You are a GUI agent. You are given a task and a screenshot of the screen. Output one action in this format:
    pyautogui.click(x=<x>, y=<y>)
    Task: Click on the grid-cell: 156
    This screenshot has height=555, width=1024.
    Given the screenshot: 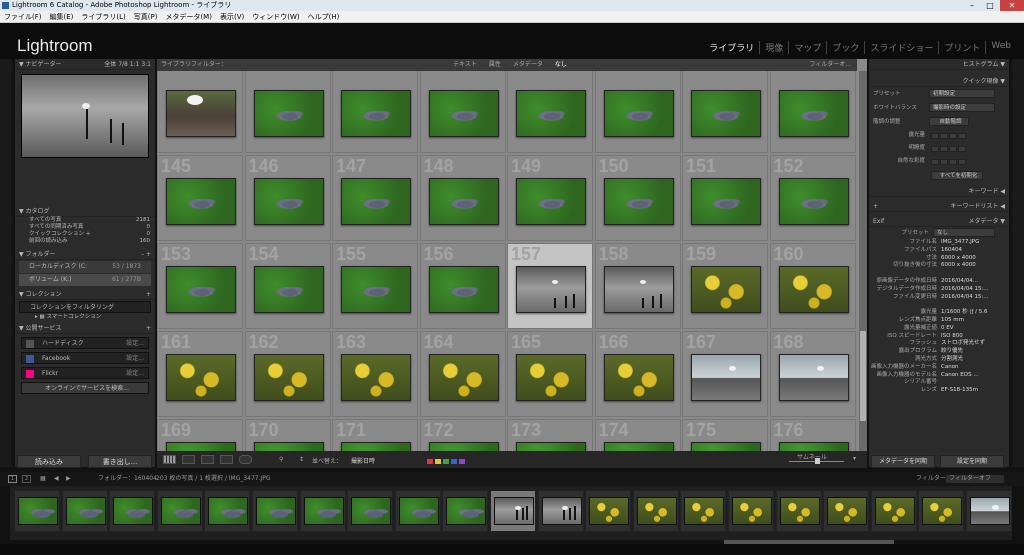 What is the action you would take?
    pyautogui.click(x=462, y=286)
    